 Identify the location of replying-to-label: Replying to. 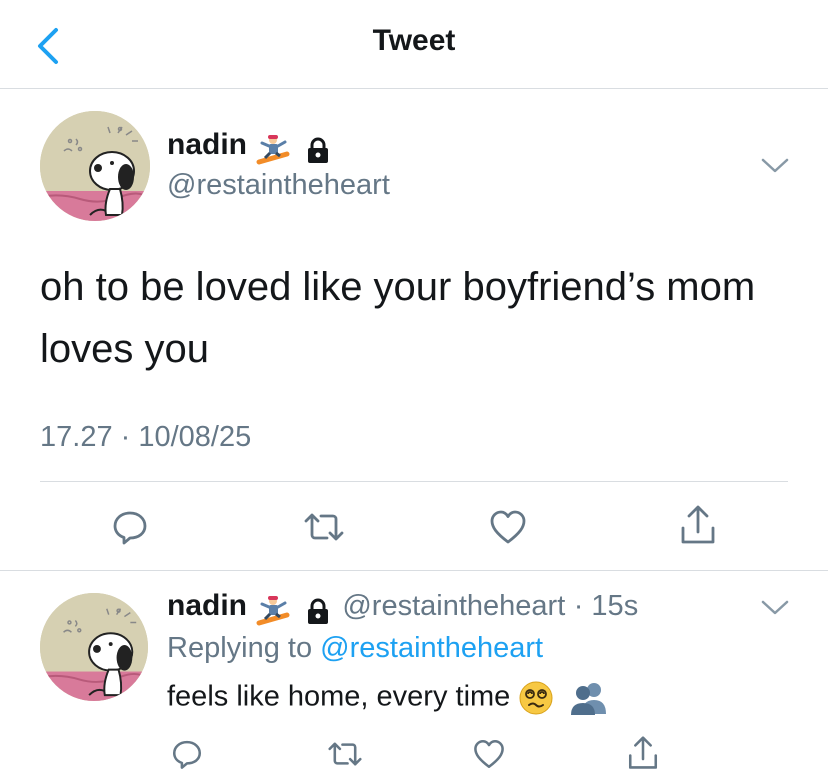
(240, 648).